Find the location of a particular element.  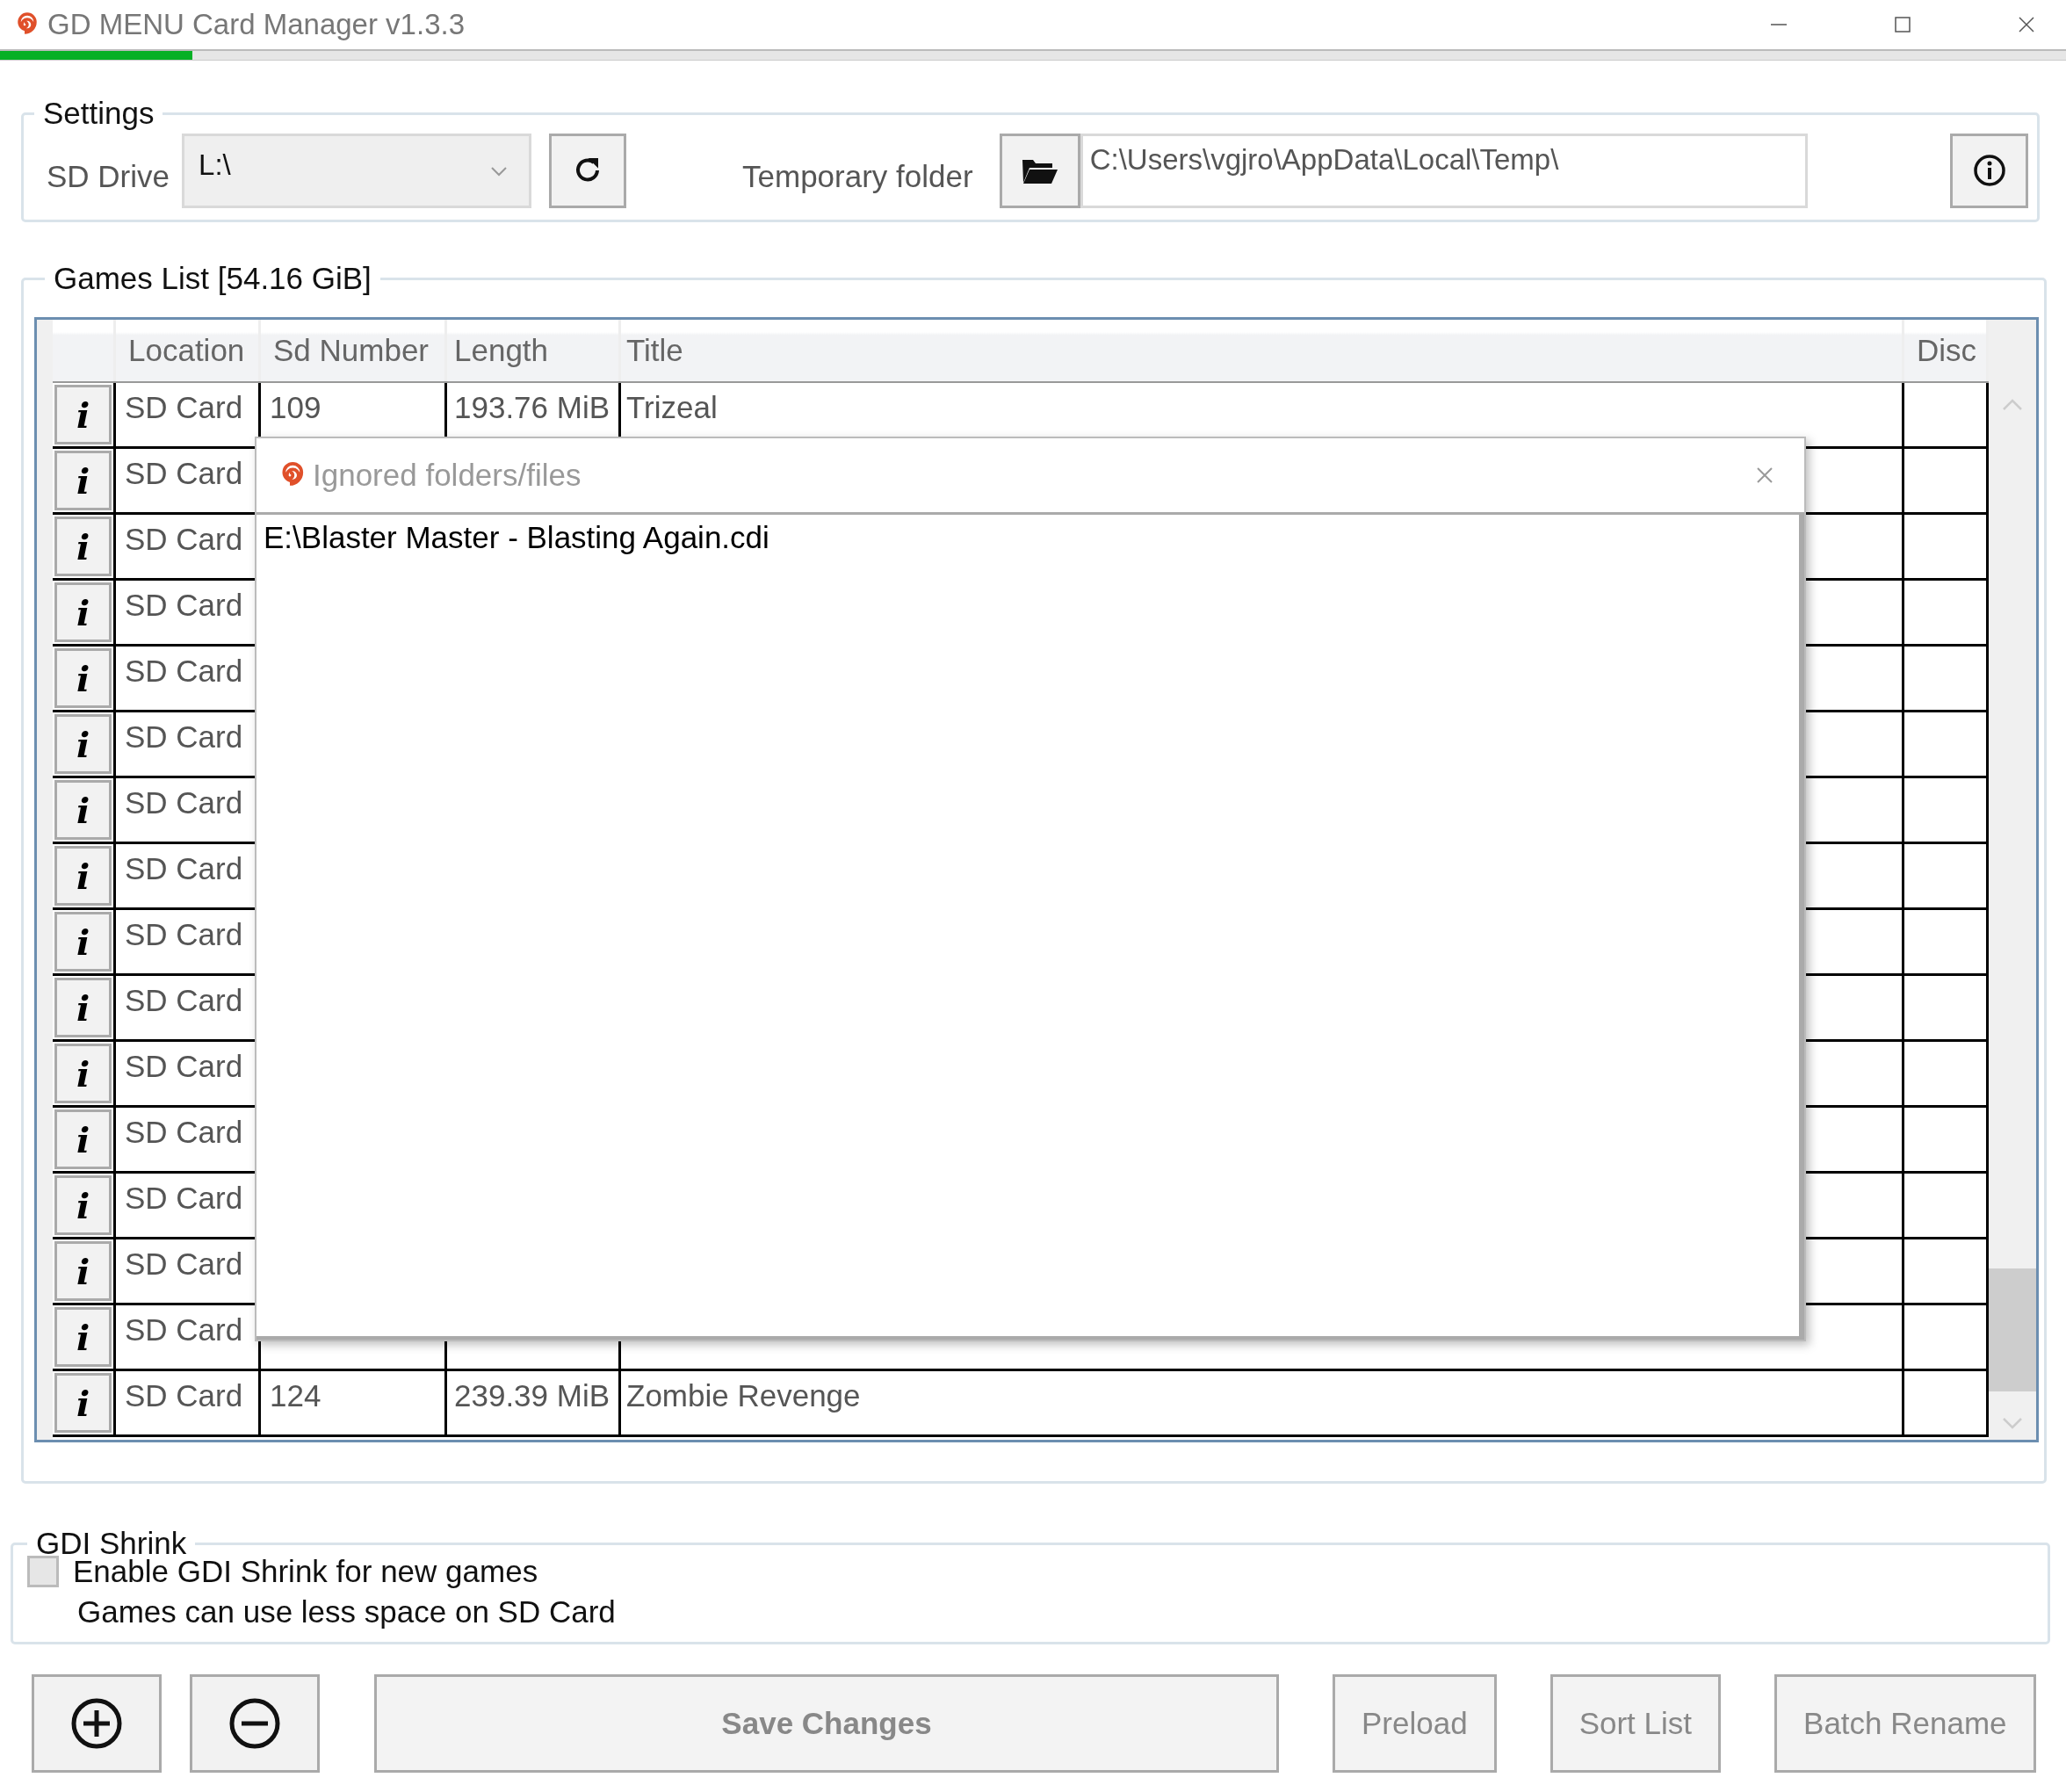

remove-button is located at coordinates (255, 1724).